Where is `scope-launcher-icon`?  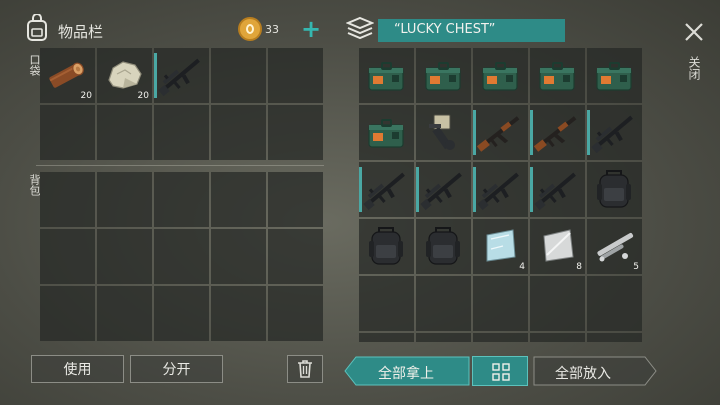 scope-launcher-icon is located at coordinates (442, 132).